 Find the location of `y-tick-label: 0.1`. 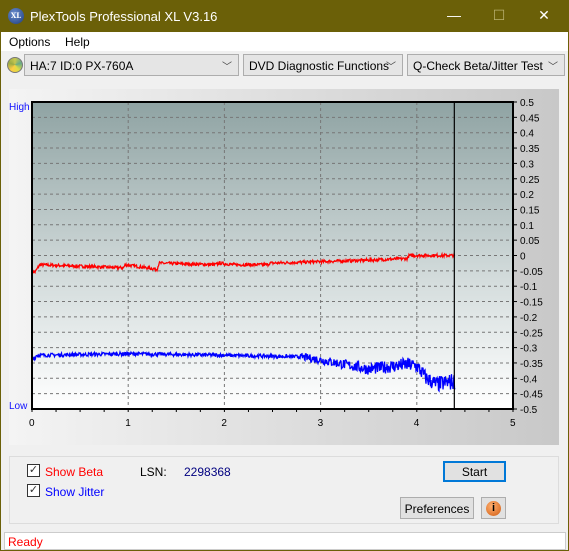

y-tick-label: 0.1 is located at coordinates (527, 226).